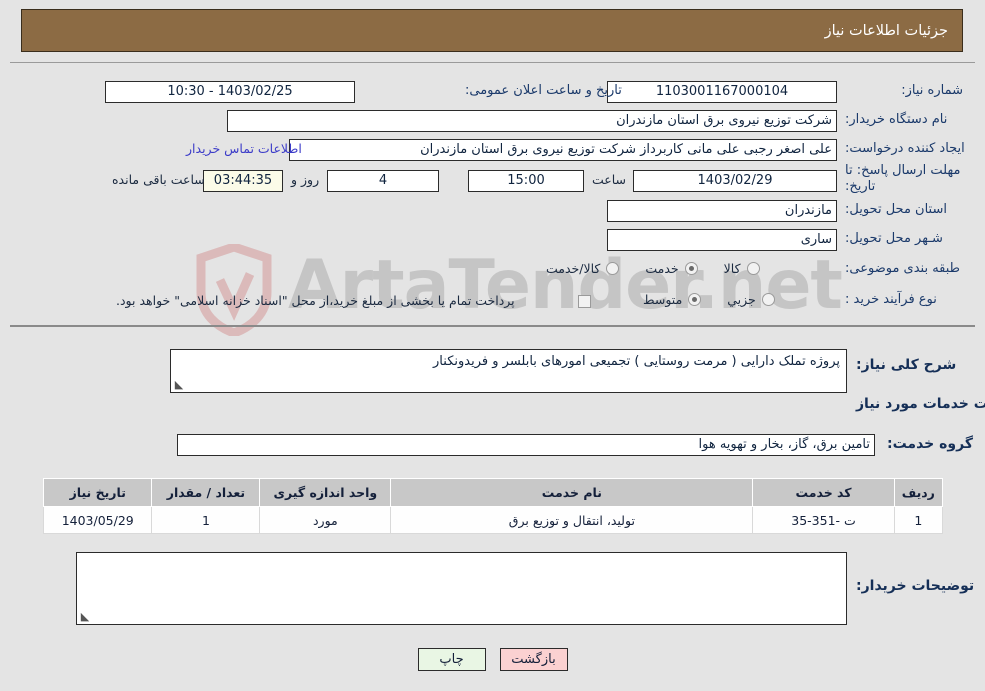  I want to click on announce-label-wrap: تاریخ و ساعت اعلان عمومی:, so click(543, 90).